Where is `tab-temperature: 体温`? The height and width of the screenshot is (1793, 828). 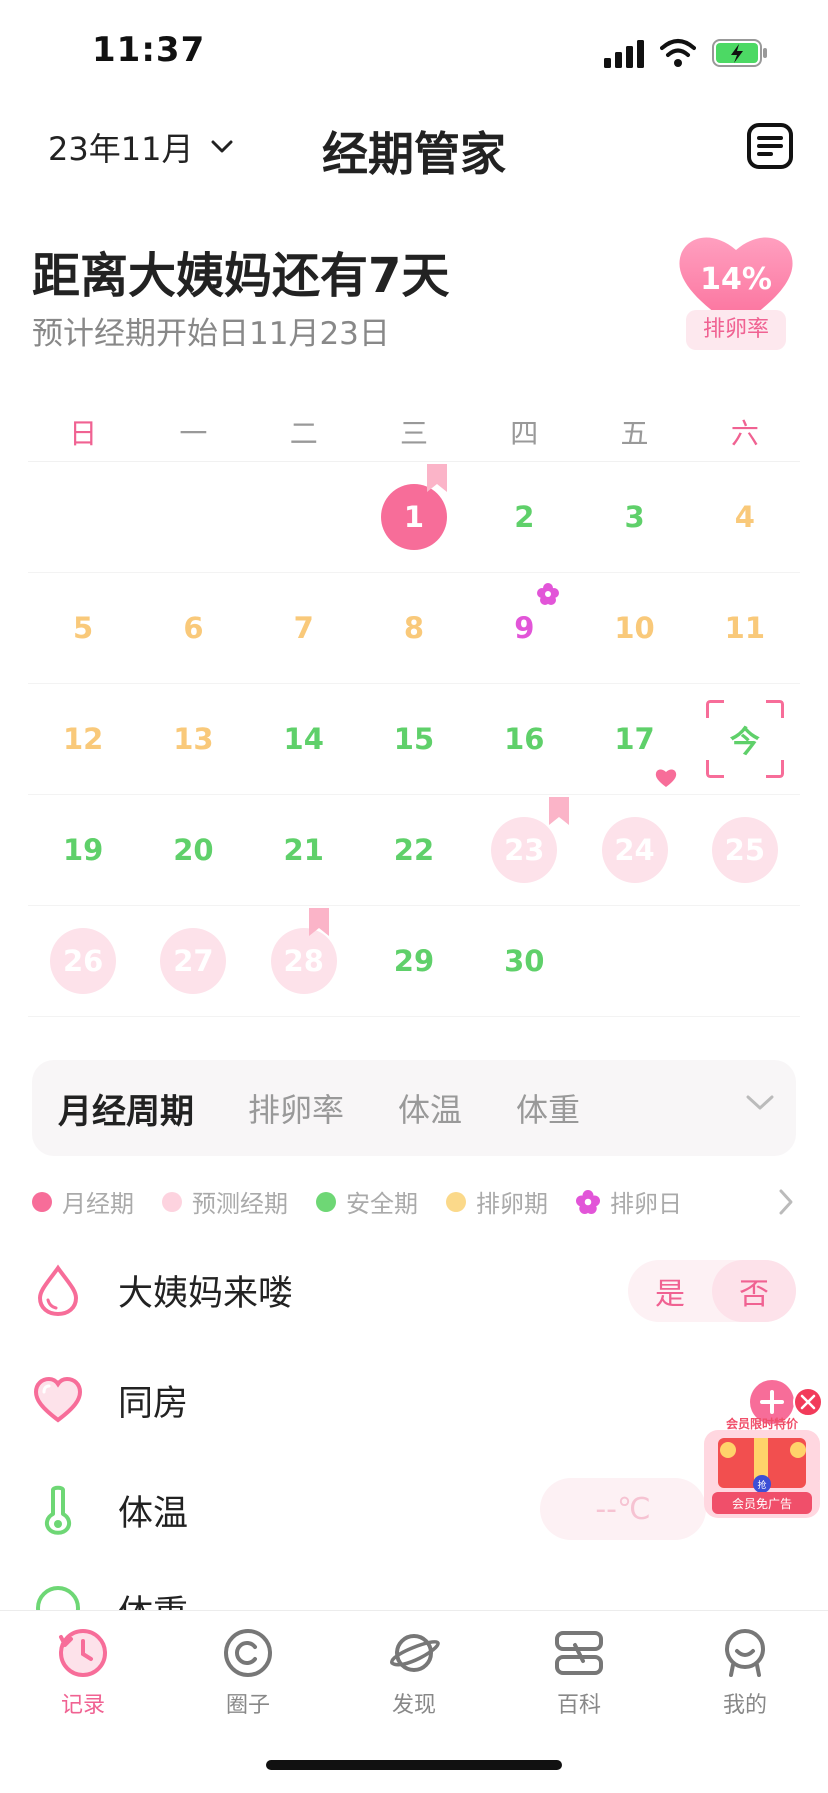 tab-temperature: 体温 is located at coordinates (430, 1108).